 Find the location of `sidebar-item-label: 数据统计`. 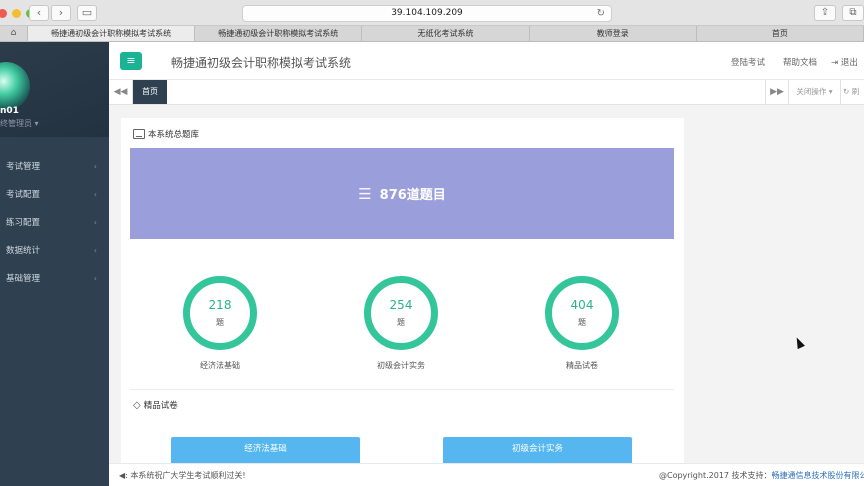

sidebar-item-label: 数据统计 is located at coordinates (23, 251).